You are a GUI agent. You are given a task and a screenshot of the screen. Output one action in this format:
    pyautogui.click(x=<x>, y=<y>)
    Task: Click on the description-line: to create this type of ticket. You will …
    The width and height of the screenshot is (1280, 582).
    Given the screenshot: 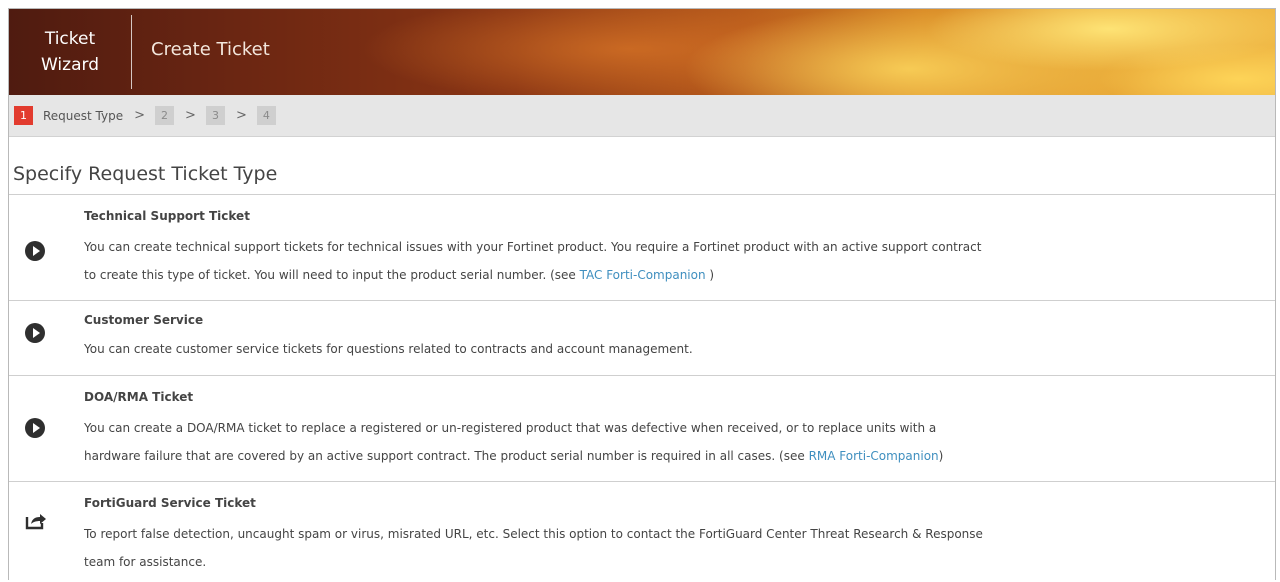 What is the action you would take?
    pyautogui.click(x=639, y=275)
    